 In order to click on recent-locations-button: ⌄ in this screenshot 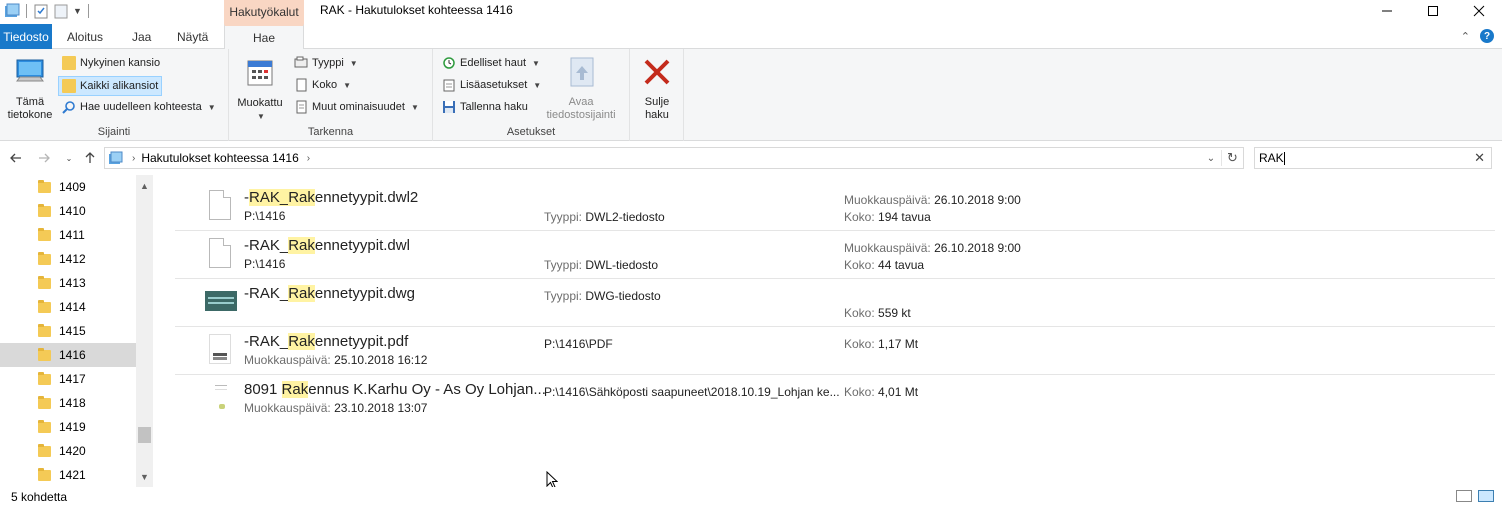, I will do `click(69, 158)`.